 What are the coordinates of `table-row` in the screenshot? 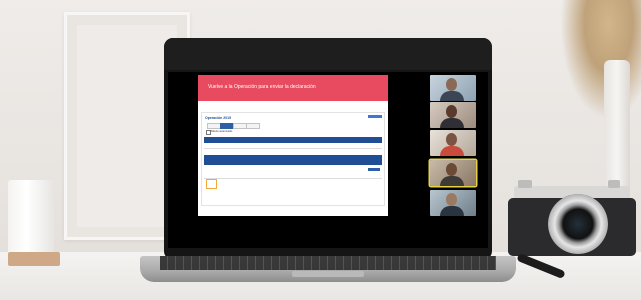 It's located at (293, 189).